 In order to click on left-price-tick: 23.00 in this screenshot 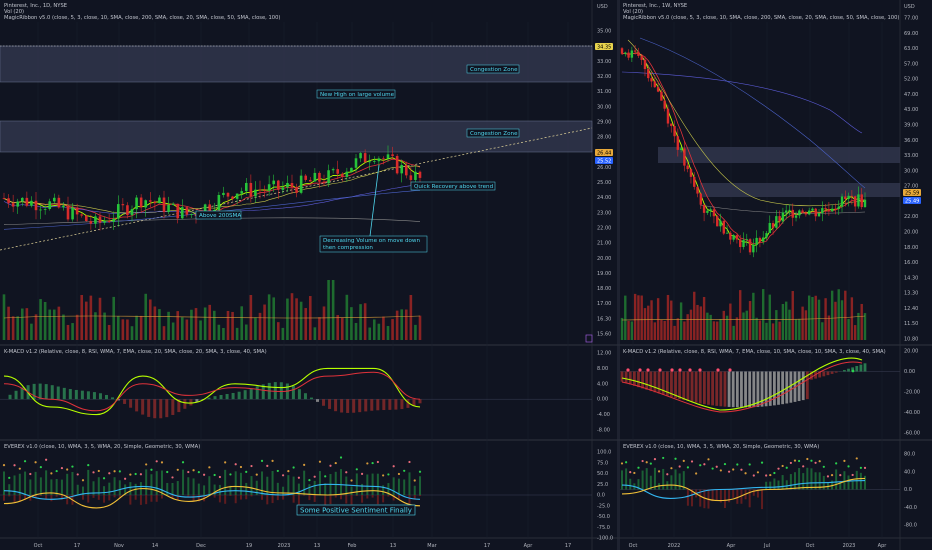, I will do `click(604, 213)`.